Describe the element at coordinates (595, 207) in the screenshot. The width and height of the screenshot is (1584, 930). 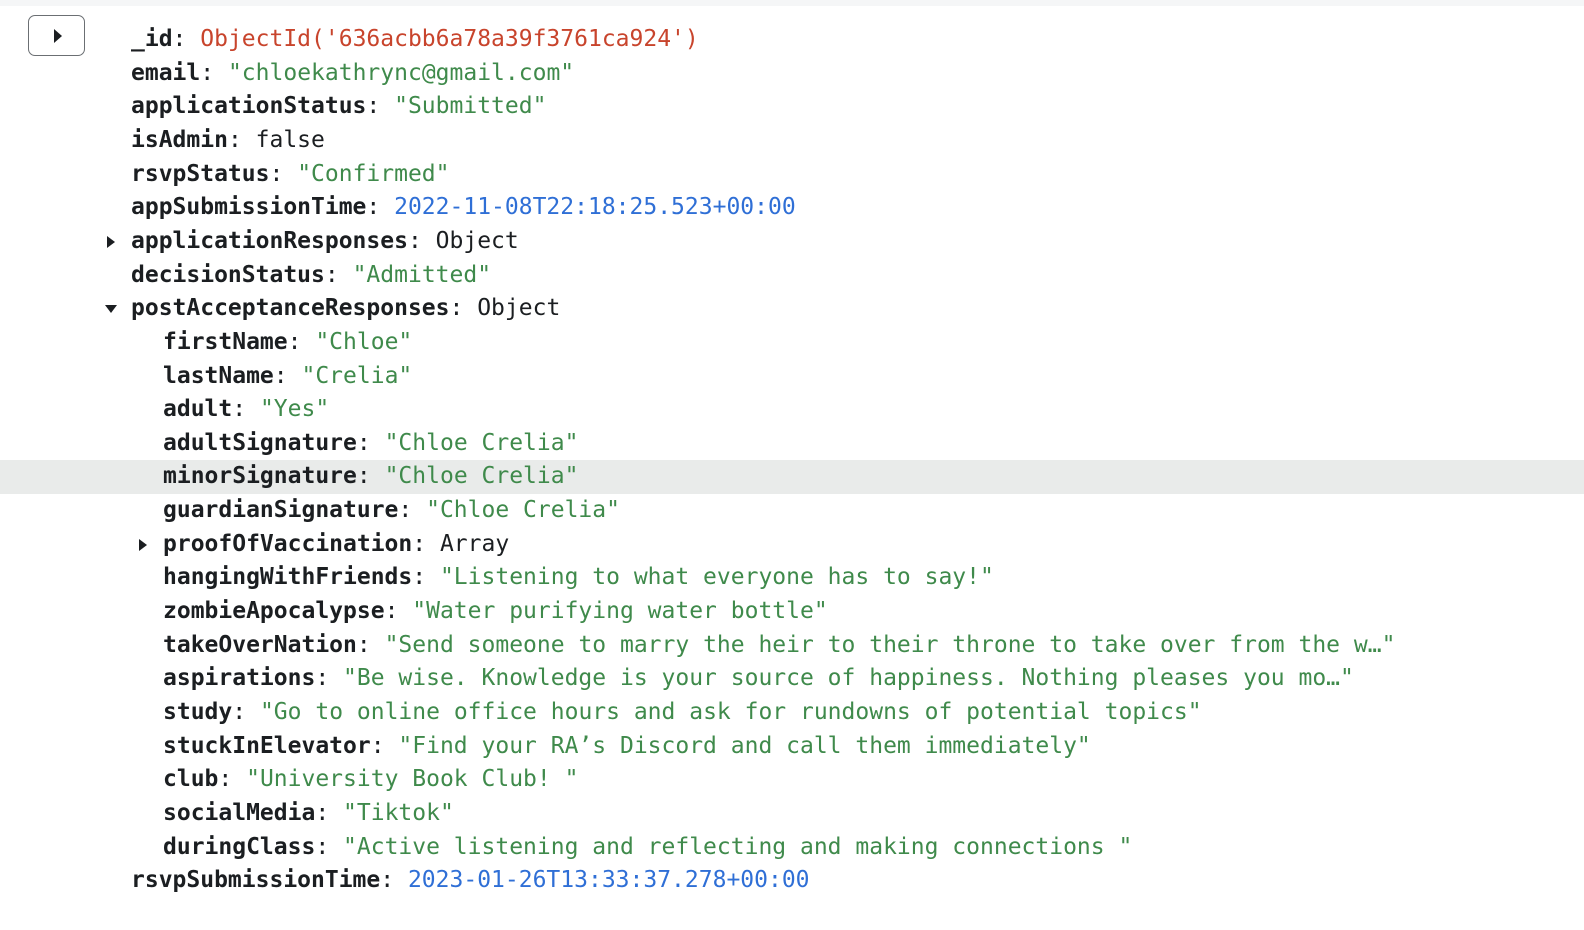
I see `field-value: 2022-11-08T22:18:25.523+00:00` at that location.